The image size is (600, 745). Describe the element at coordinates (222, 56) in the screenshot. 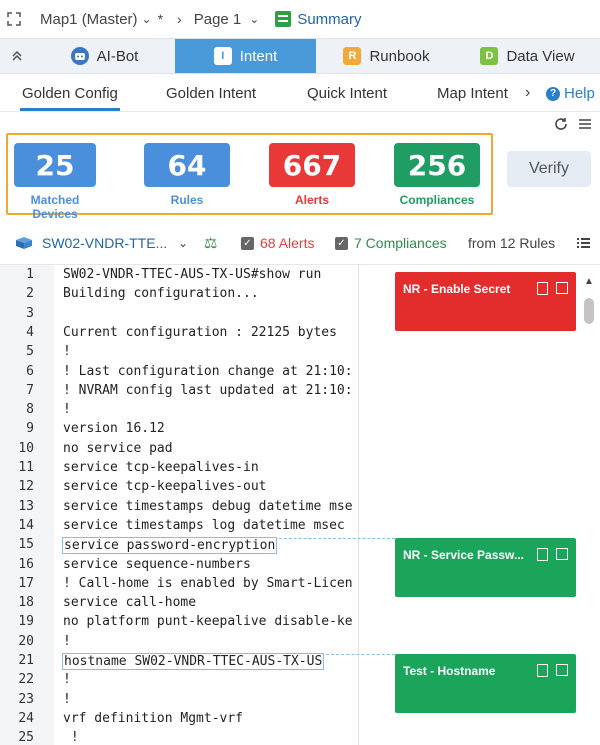

I see `intent-i-icon: I` at that location.